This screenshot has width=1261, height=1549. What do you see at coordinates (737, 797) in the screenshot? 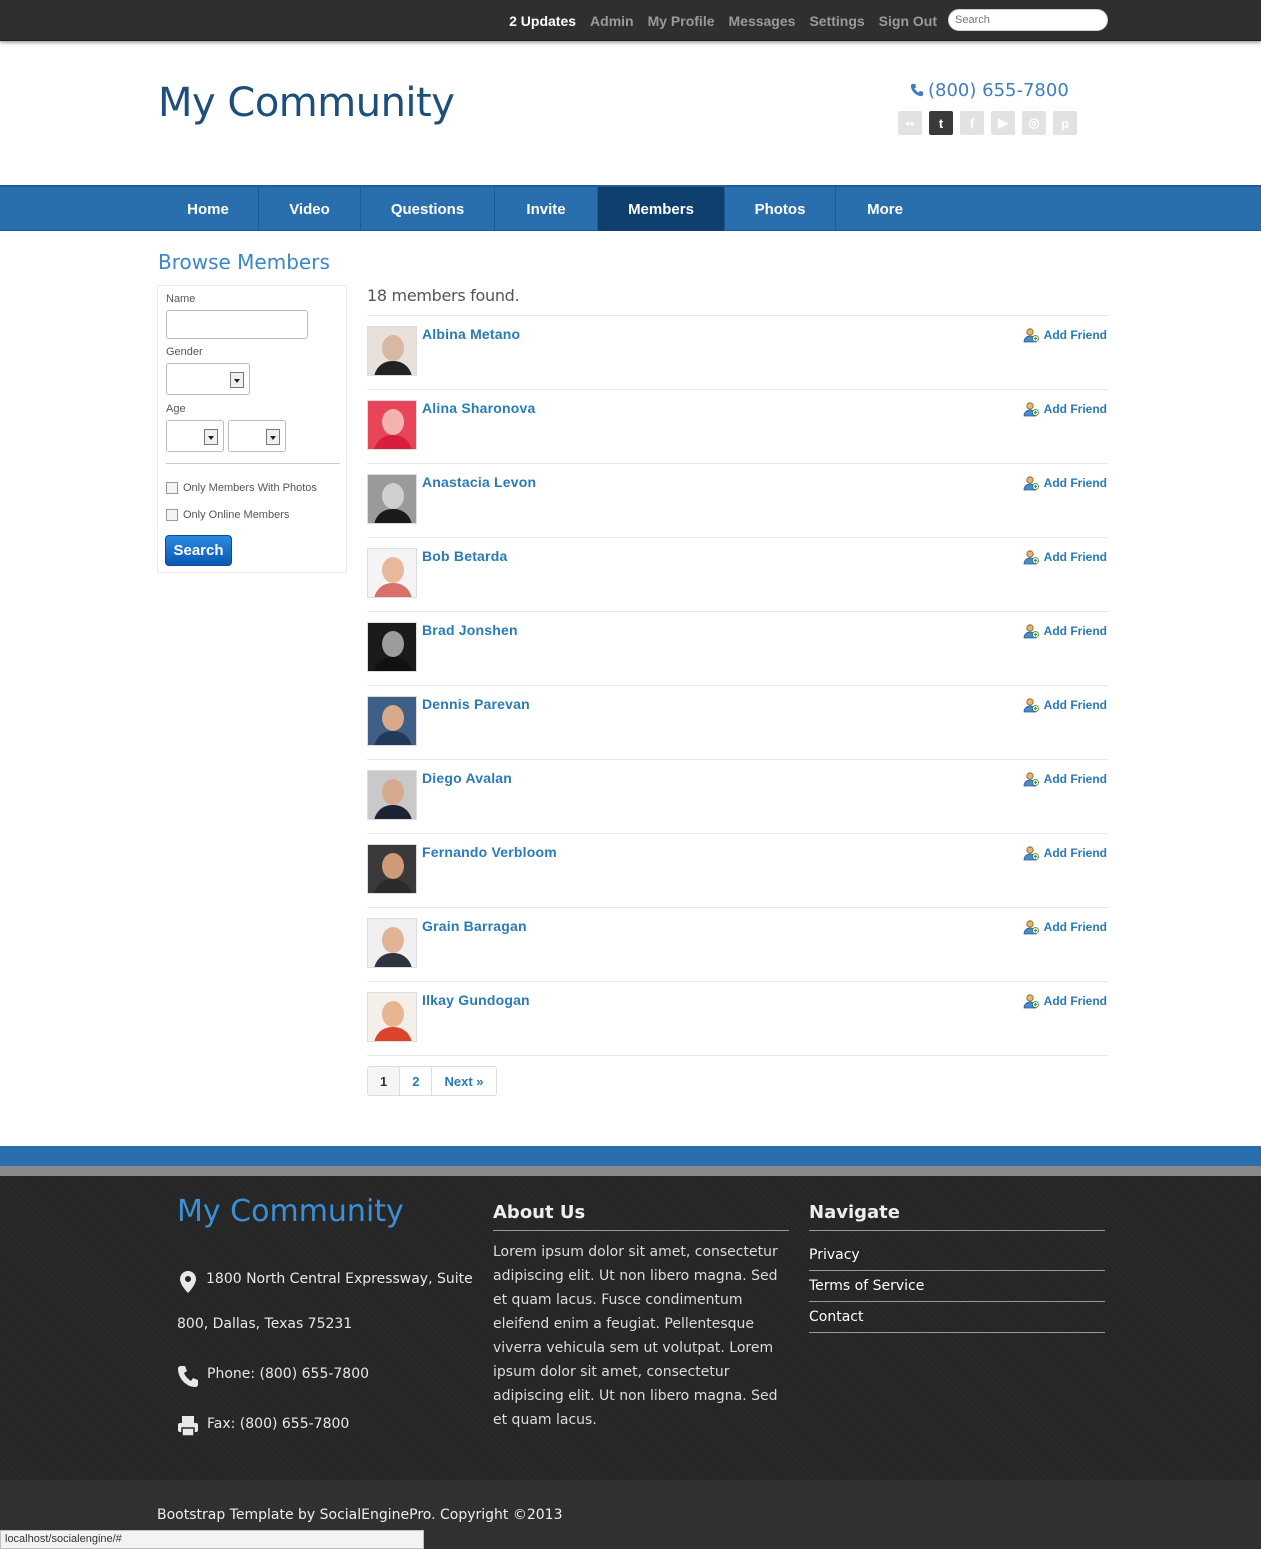
I see `member-row: Diego Avalan Add Friend` at bounding box center [737, 797].